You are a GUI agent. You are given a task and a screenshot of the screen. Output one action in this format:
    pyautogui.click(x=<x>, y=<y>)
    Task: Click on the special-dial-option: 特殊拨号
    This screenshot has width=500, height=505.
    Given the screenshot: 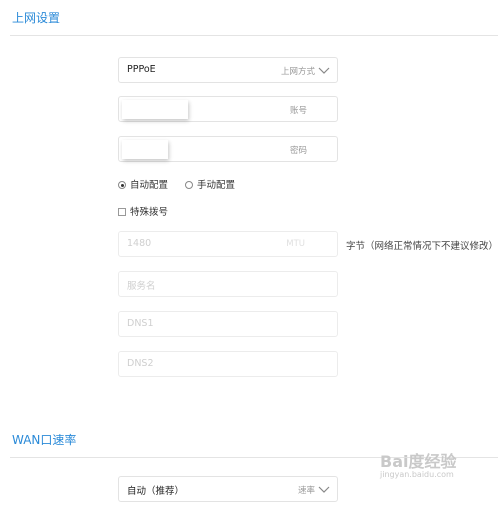 What is the action you would take?
    pyautogui.click(x=143, y=211)
    